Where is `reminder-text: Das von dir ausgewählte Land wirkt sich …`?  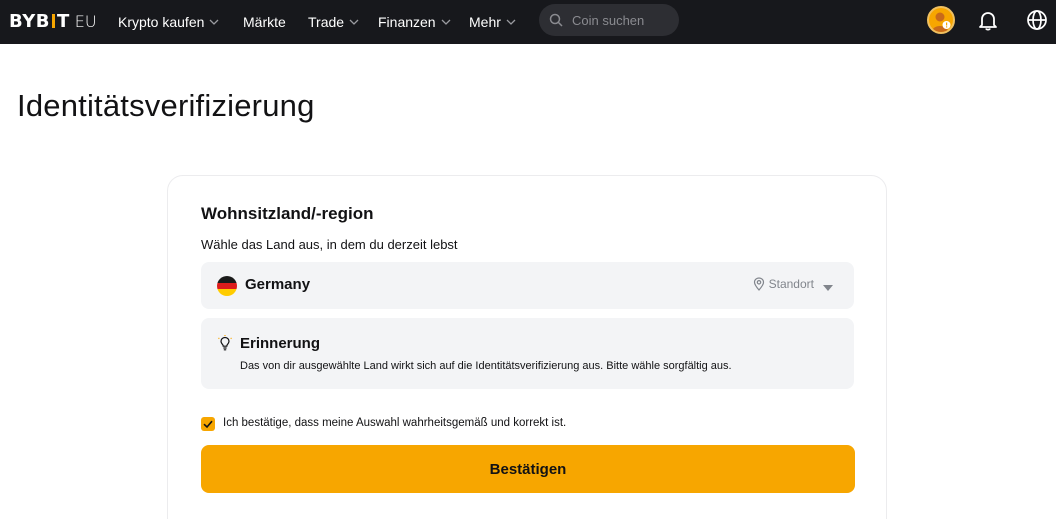 reminder-text: Das von dir ausgewählte Land wirkt sich … is located at coordinates (486, 366).